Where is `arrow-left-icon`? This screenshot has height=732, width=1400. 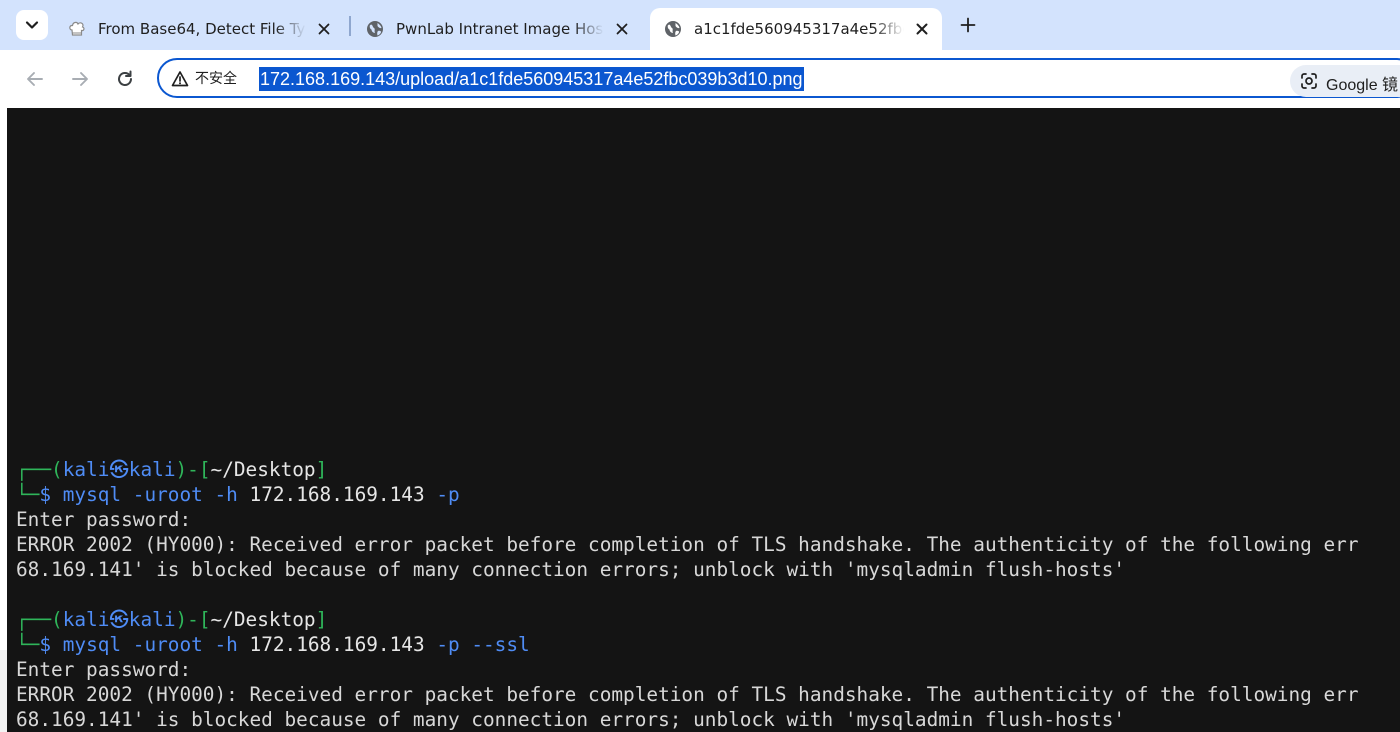 arrow-left-icon is located at coordinates (35, 79).